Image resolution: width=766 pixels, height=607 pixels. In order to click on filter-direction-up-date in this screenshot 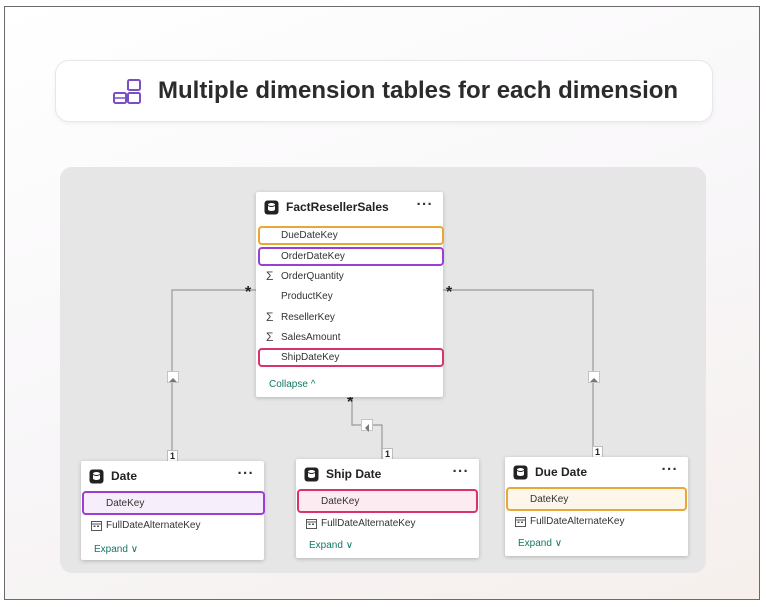, I will do `click(173, 377)`.